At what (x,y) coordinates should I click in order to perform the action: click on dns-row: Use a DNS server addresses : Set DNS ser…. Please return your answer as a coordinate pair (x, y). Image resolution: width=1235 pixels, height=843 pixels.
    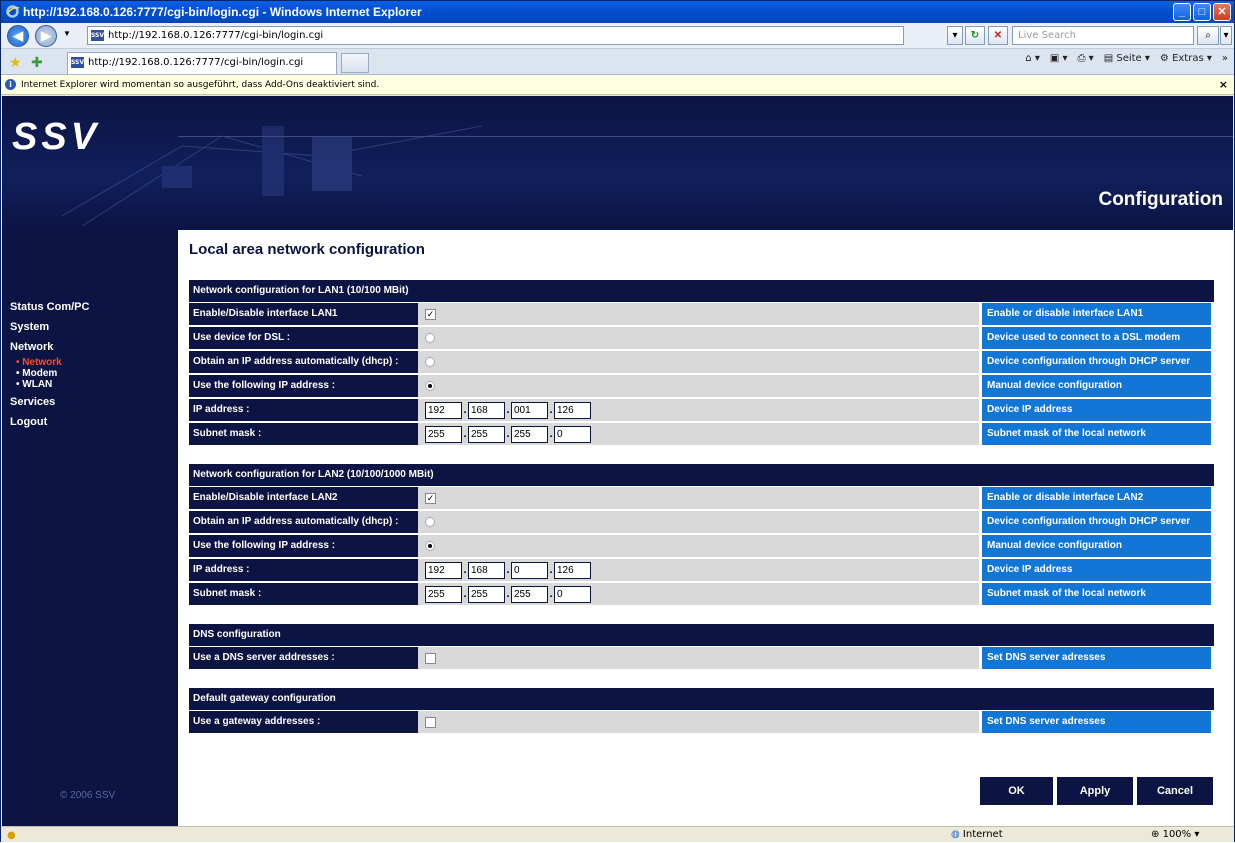
    Looking at the image, I should click on (701, 658).